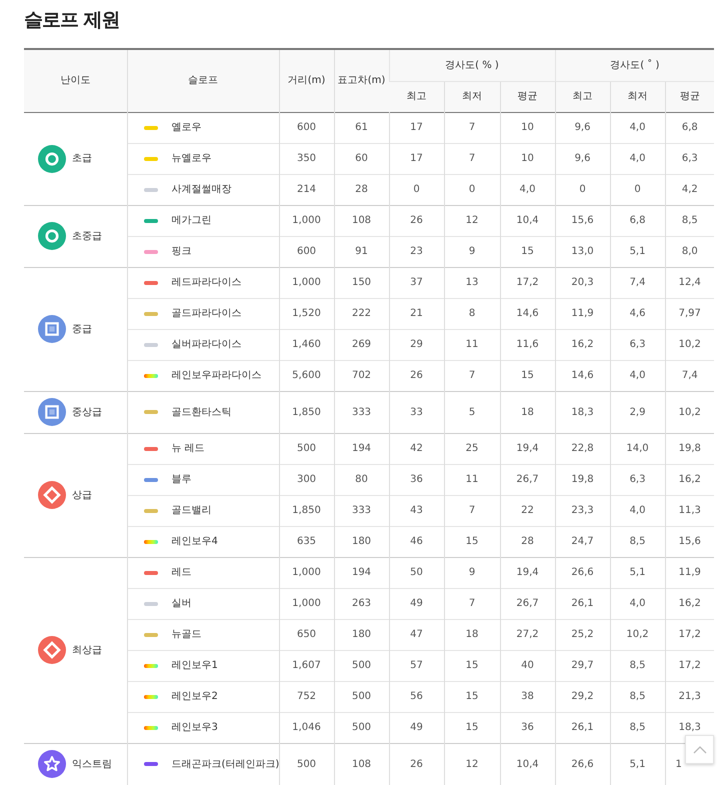 The height and width of the screenshot is (785, 726). I want to click on table-cell: 350, so click(306, 158).